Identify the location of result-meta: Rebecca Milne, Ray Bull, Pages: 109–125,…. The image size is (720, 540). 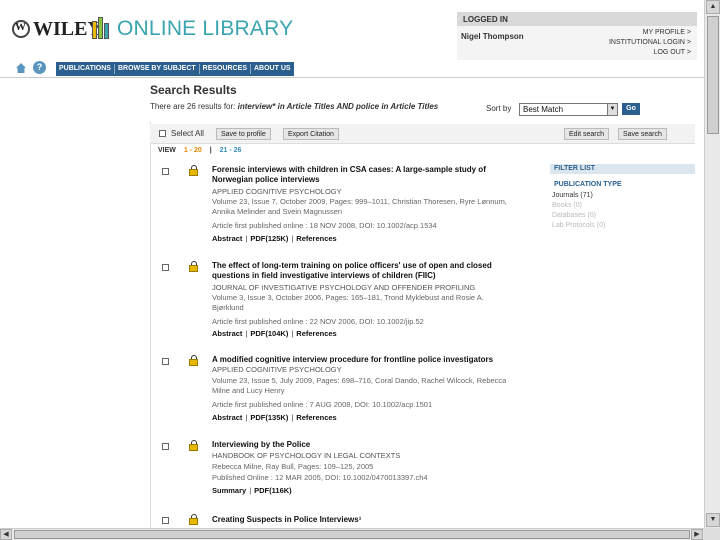
(293, 466).